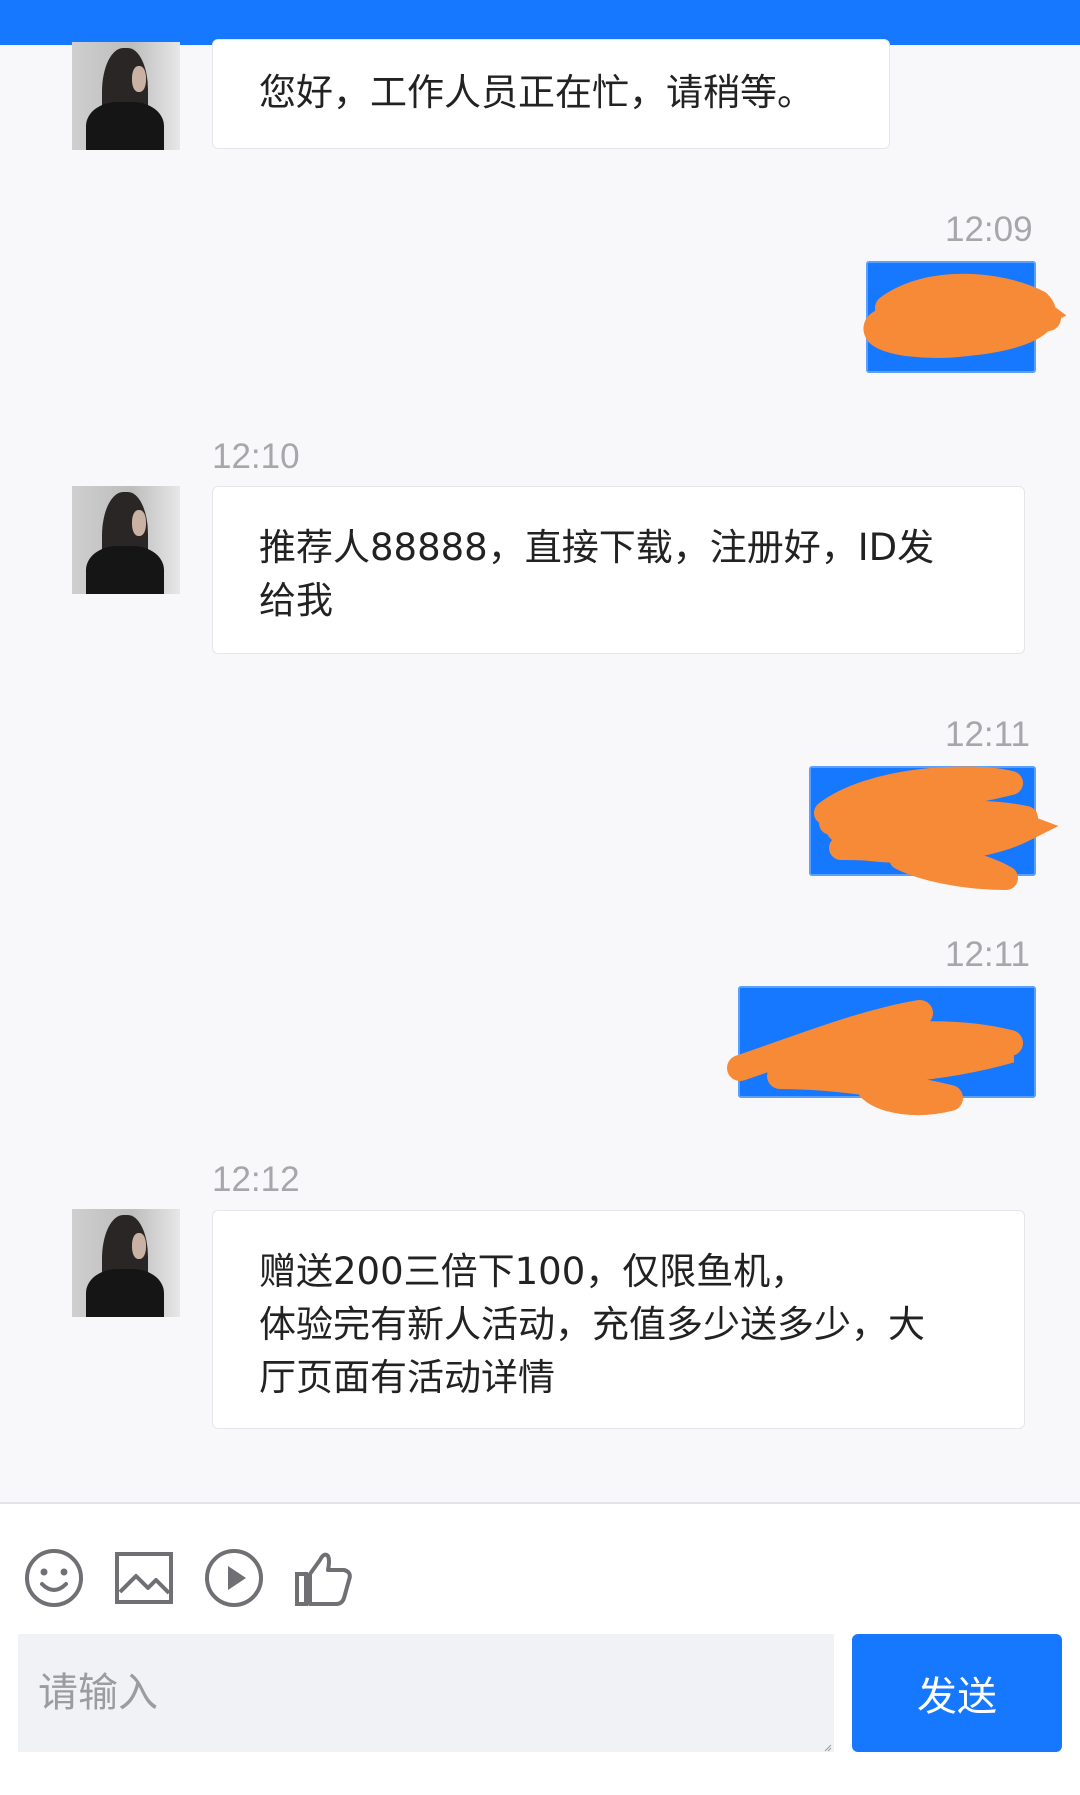 This screenshot has width=1080, height=1795. Describe the element at coordinates (234, 1578) in the screenshot. I see `video-icon` at that location.